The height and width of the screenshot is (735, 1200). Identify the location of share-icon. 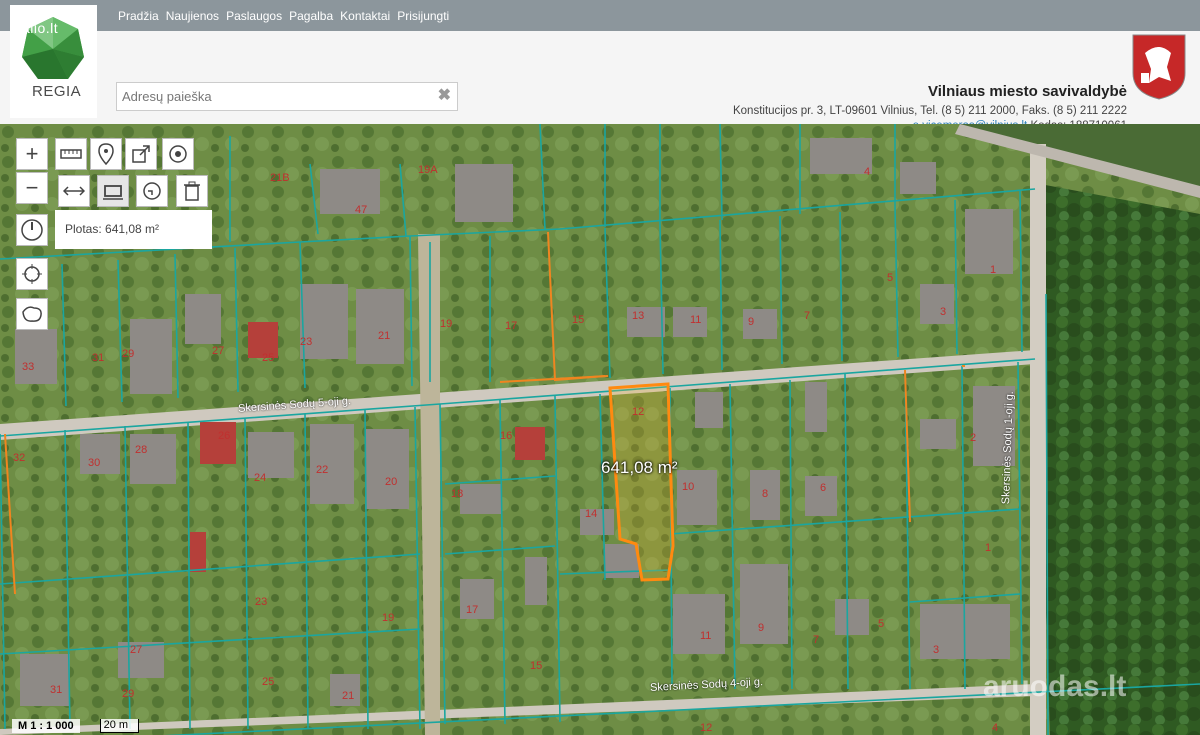
(141, 154).